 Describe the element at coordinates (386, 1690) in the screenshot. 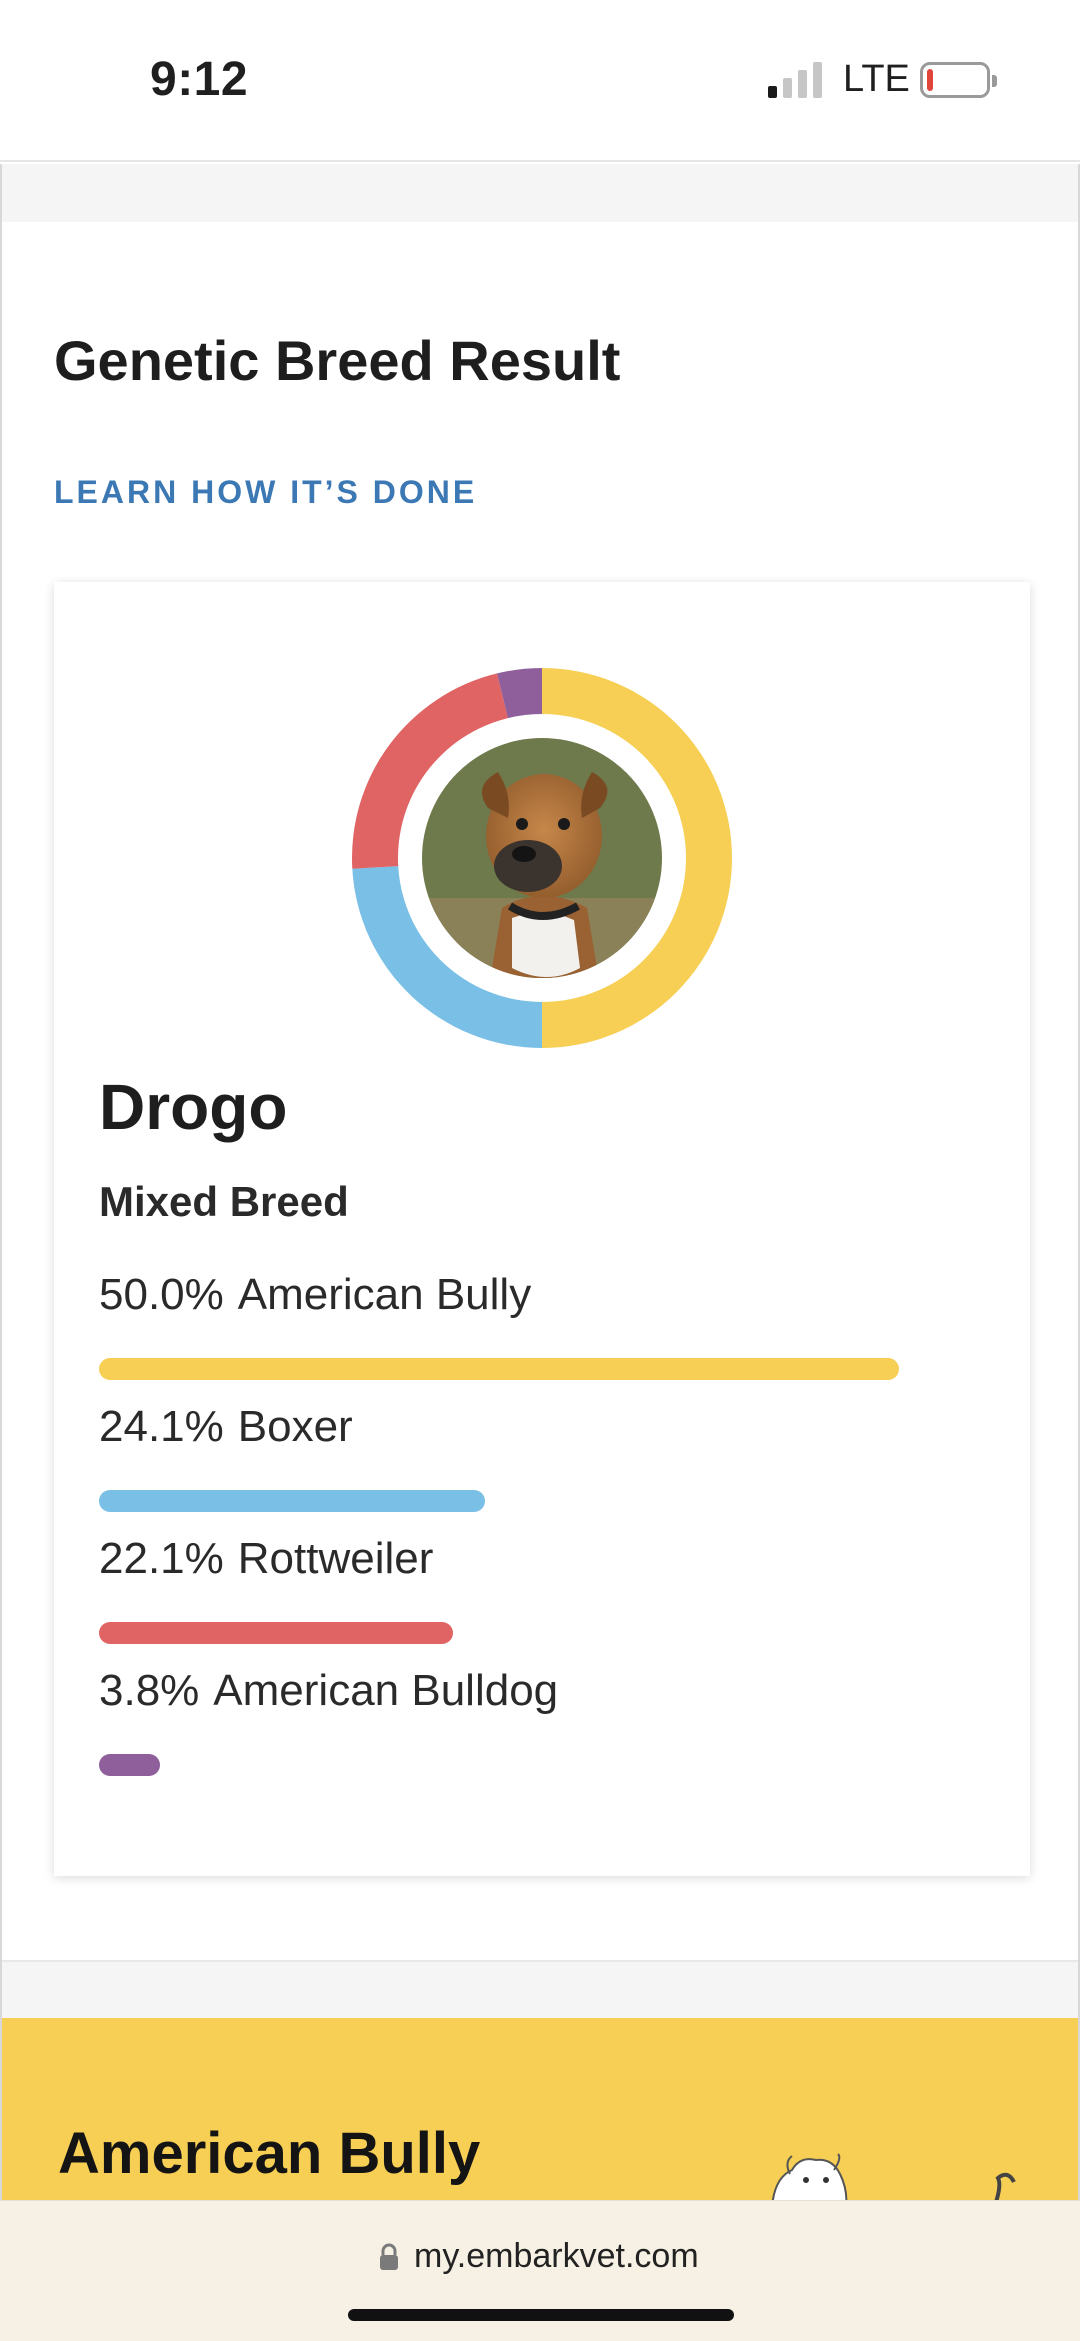

I see `breed-name: American Bulldog` at that location.